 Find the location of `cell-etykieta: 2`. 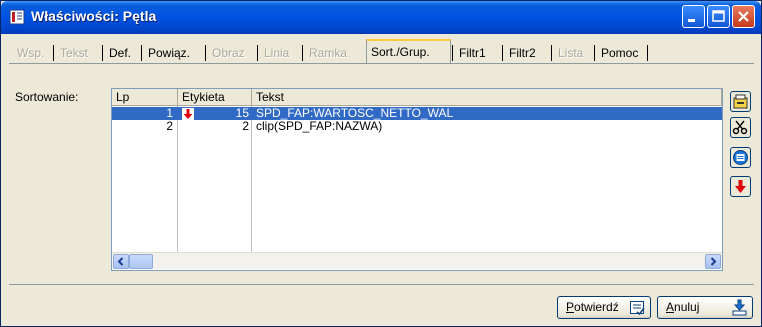

cell-etykieta: 2 is located at coordinates (245, 126).